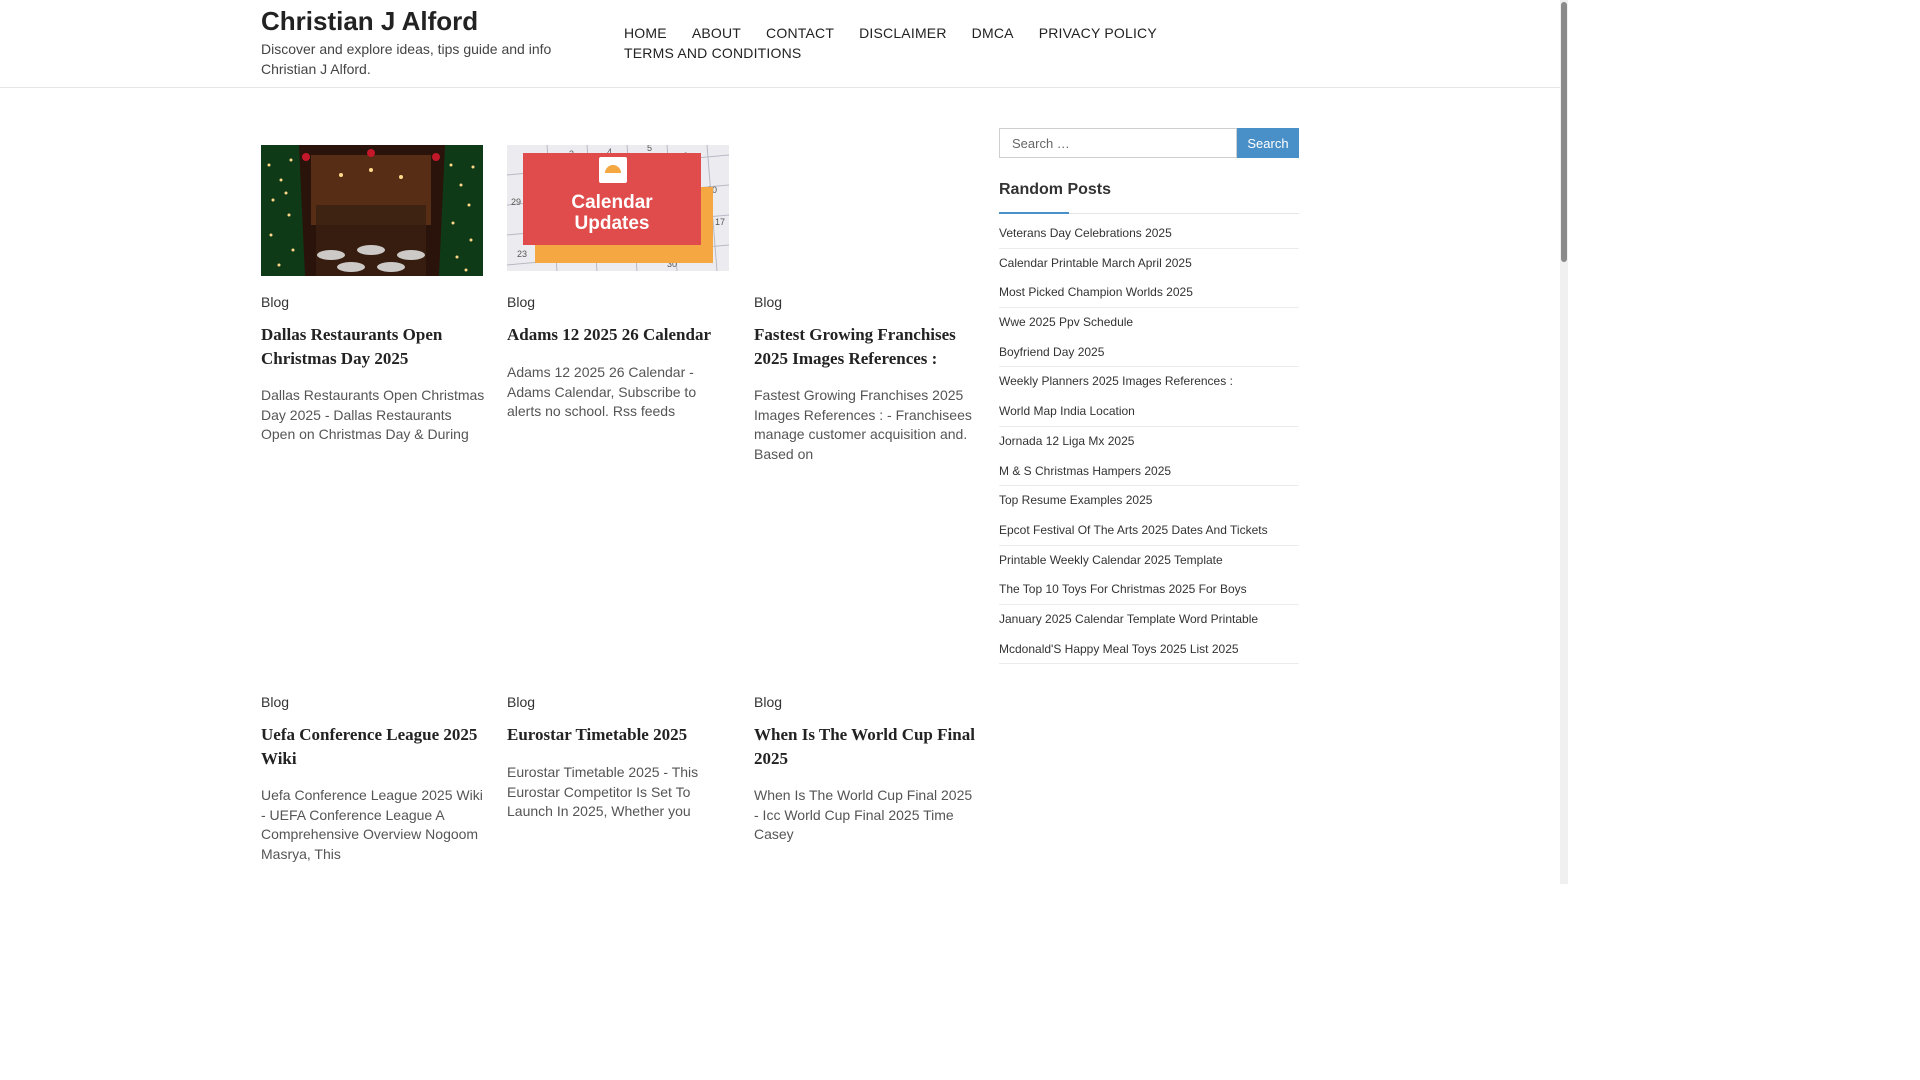 The width and height of the screenshot is (1920, 1080). I want to click on nav-home: HOME, so click(645, 33).